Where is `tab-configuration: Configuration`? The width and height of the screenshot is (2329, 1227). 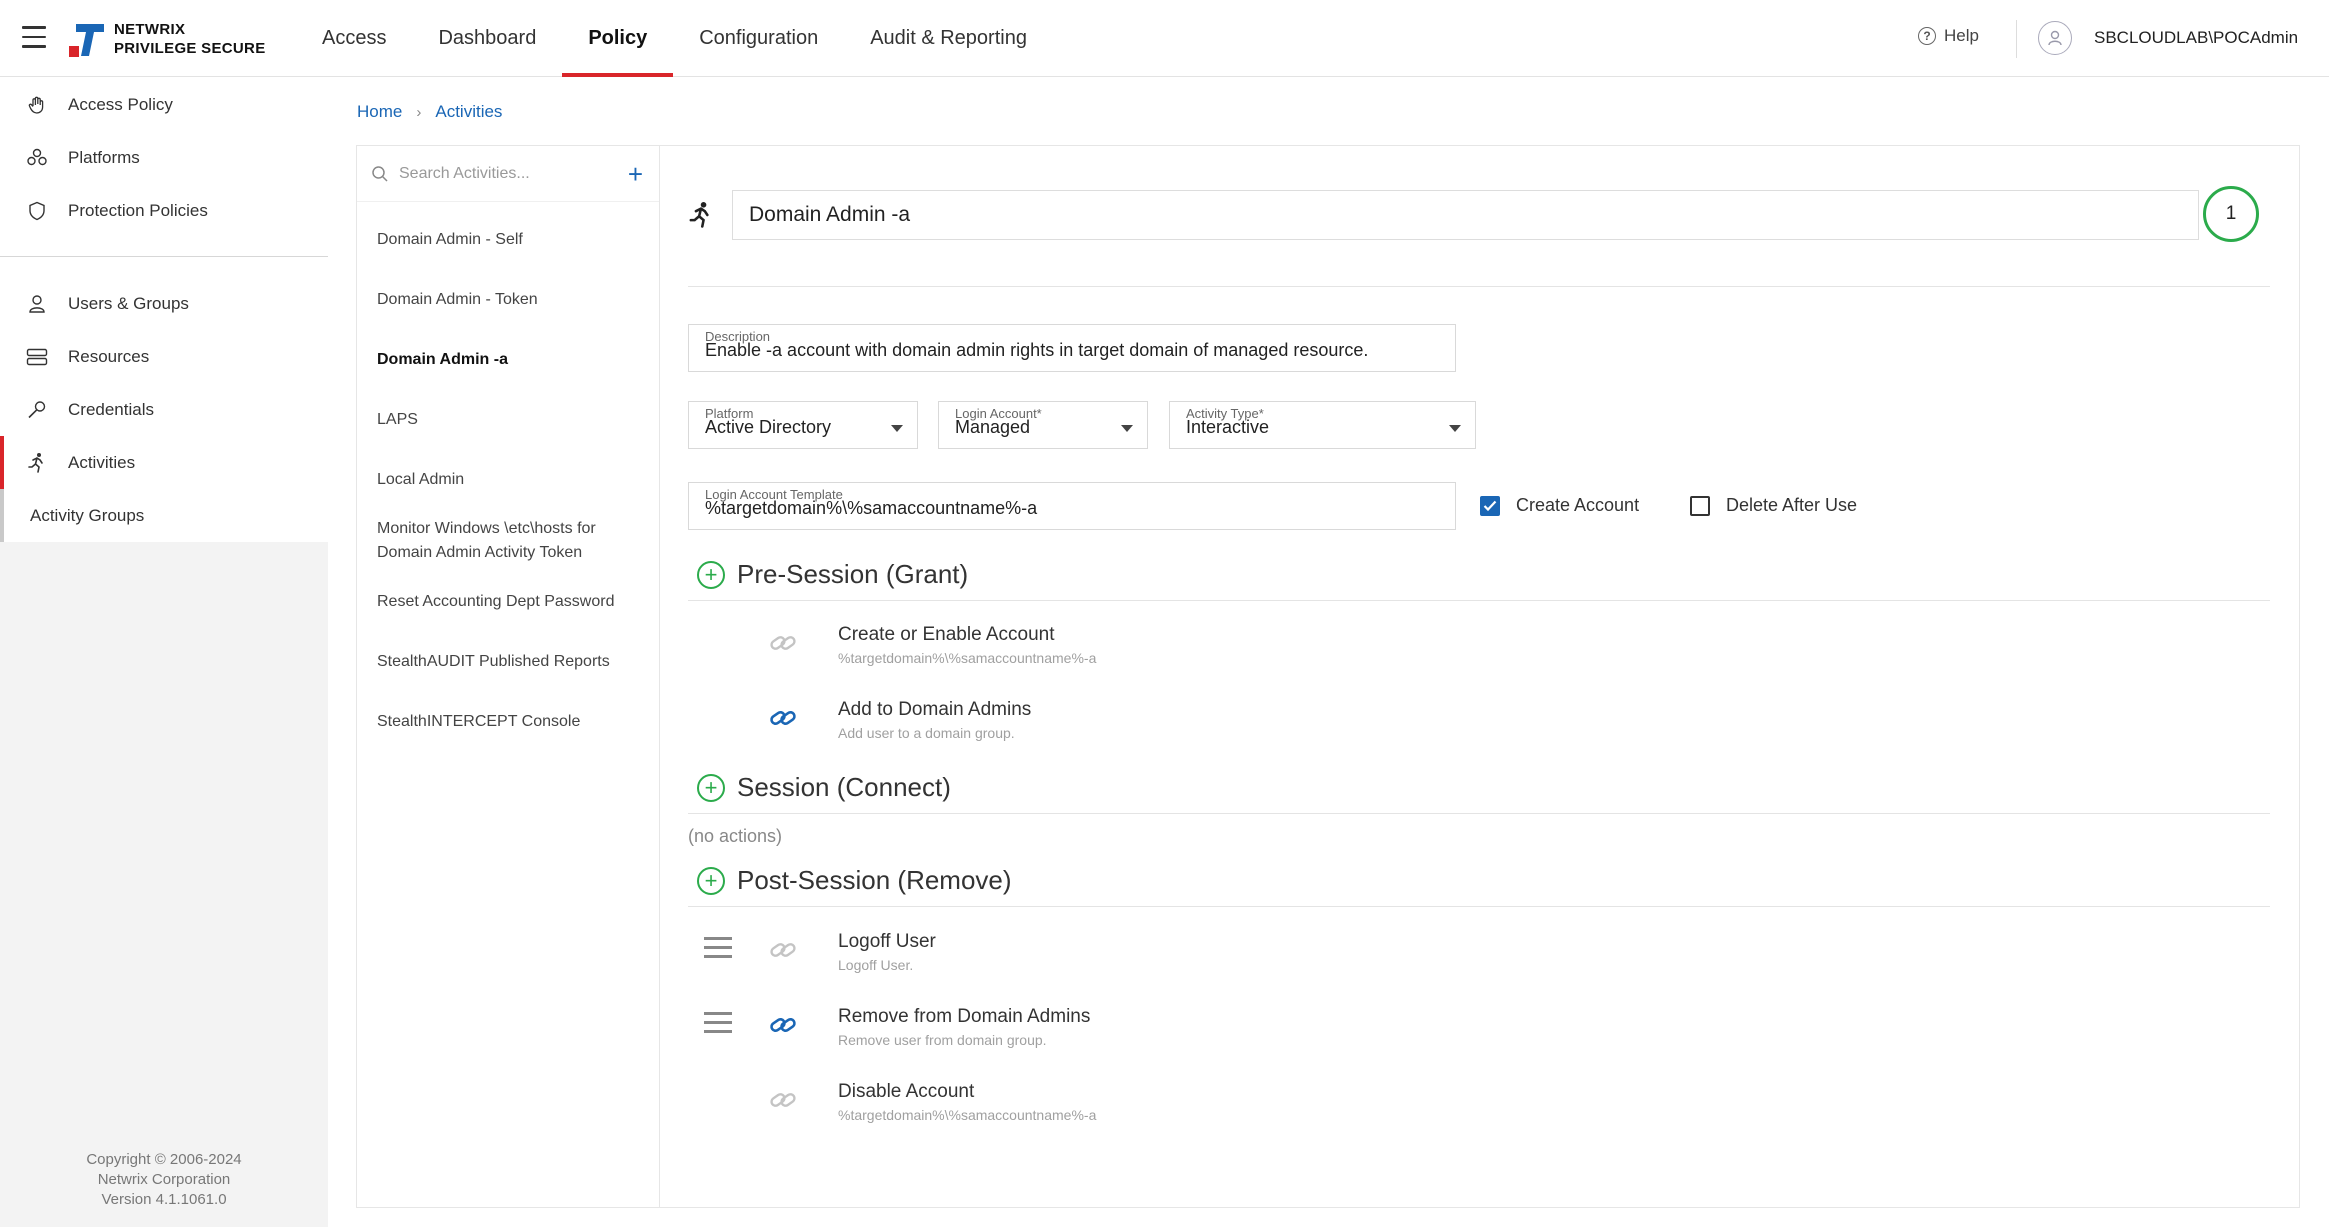 tab-configuration: Configuration is located at coordinates (758, 38).